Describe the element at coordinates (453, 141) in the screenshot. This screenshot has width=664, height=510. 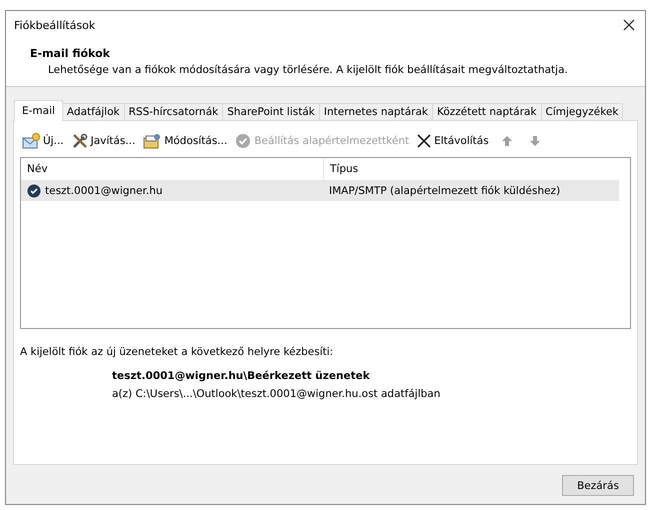
I see `toolbar-button: Eltávolítás` at that location.